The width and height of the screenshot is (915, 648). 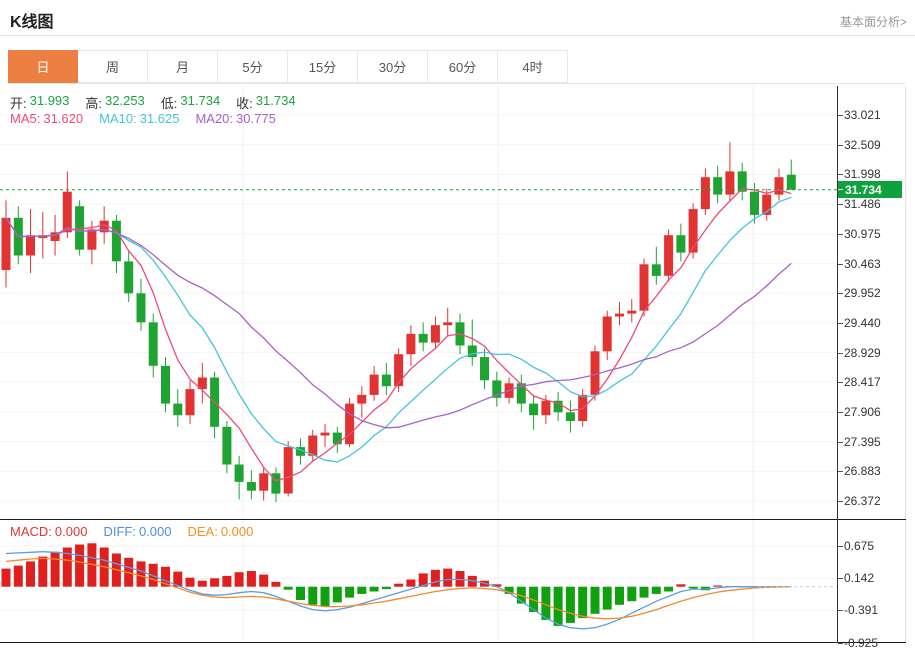 What do you see at coordinates (113, 66) in the screenshot?
I see `tab-周: 周` at bounding box center [113, 66].